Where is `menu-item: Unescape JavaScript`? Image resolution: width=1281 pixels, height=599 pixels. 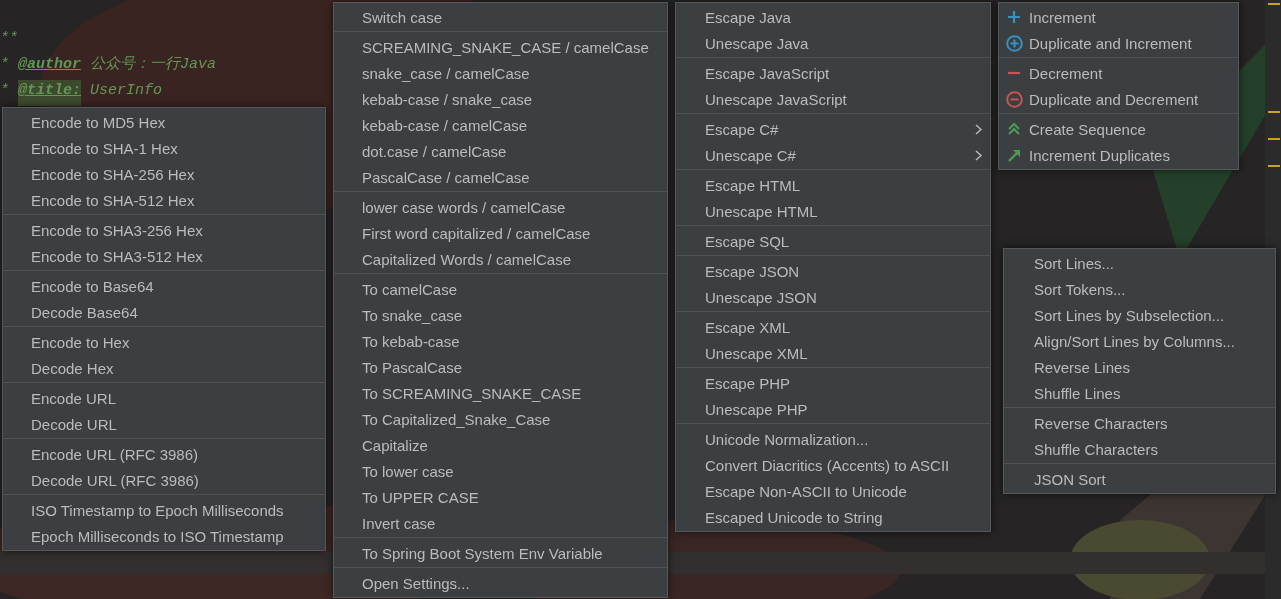
menu-item: Unescape JavaScript is located at coordinates (776, 99).